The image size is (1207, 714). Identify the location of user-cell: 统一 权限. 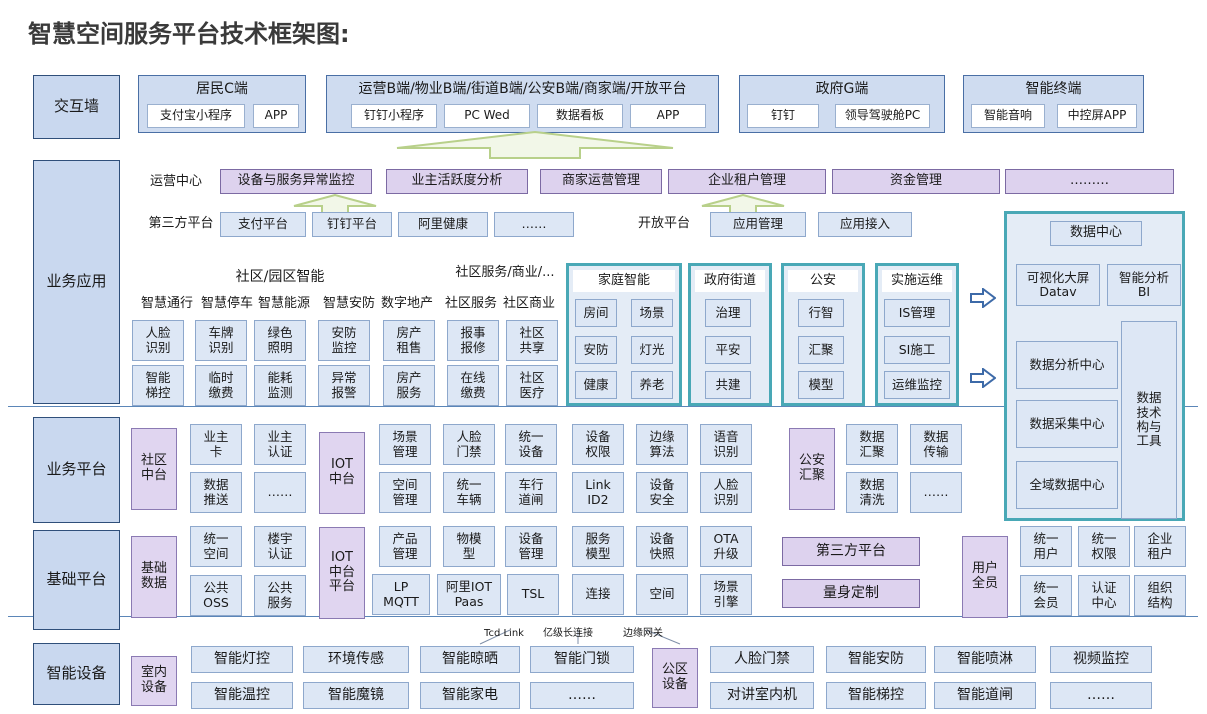
(1104, 546).